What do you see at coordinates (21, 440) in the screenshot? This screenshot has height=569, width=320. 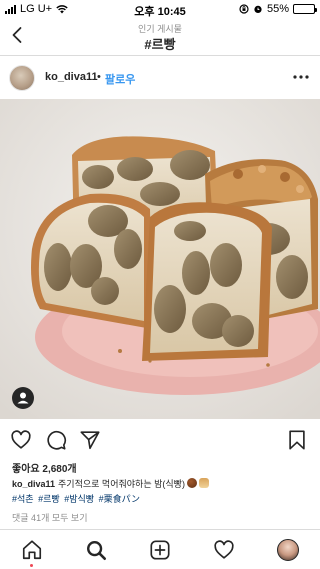 I see `heart-icon` at bounding box center [21, 440].